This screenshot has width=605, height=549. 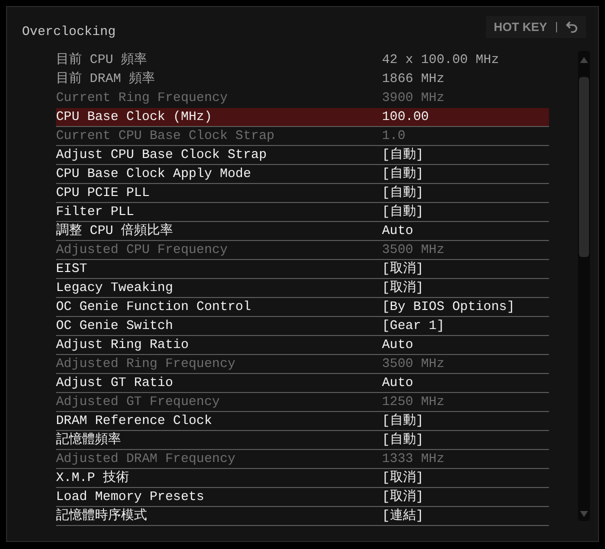 I want to click on setting-value: [By BIOS Options], so click(x=448, y=307).